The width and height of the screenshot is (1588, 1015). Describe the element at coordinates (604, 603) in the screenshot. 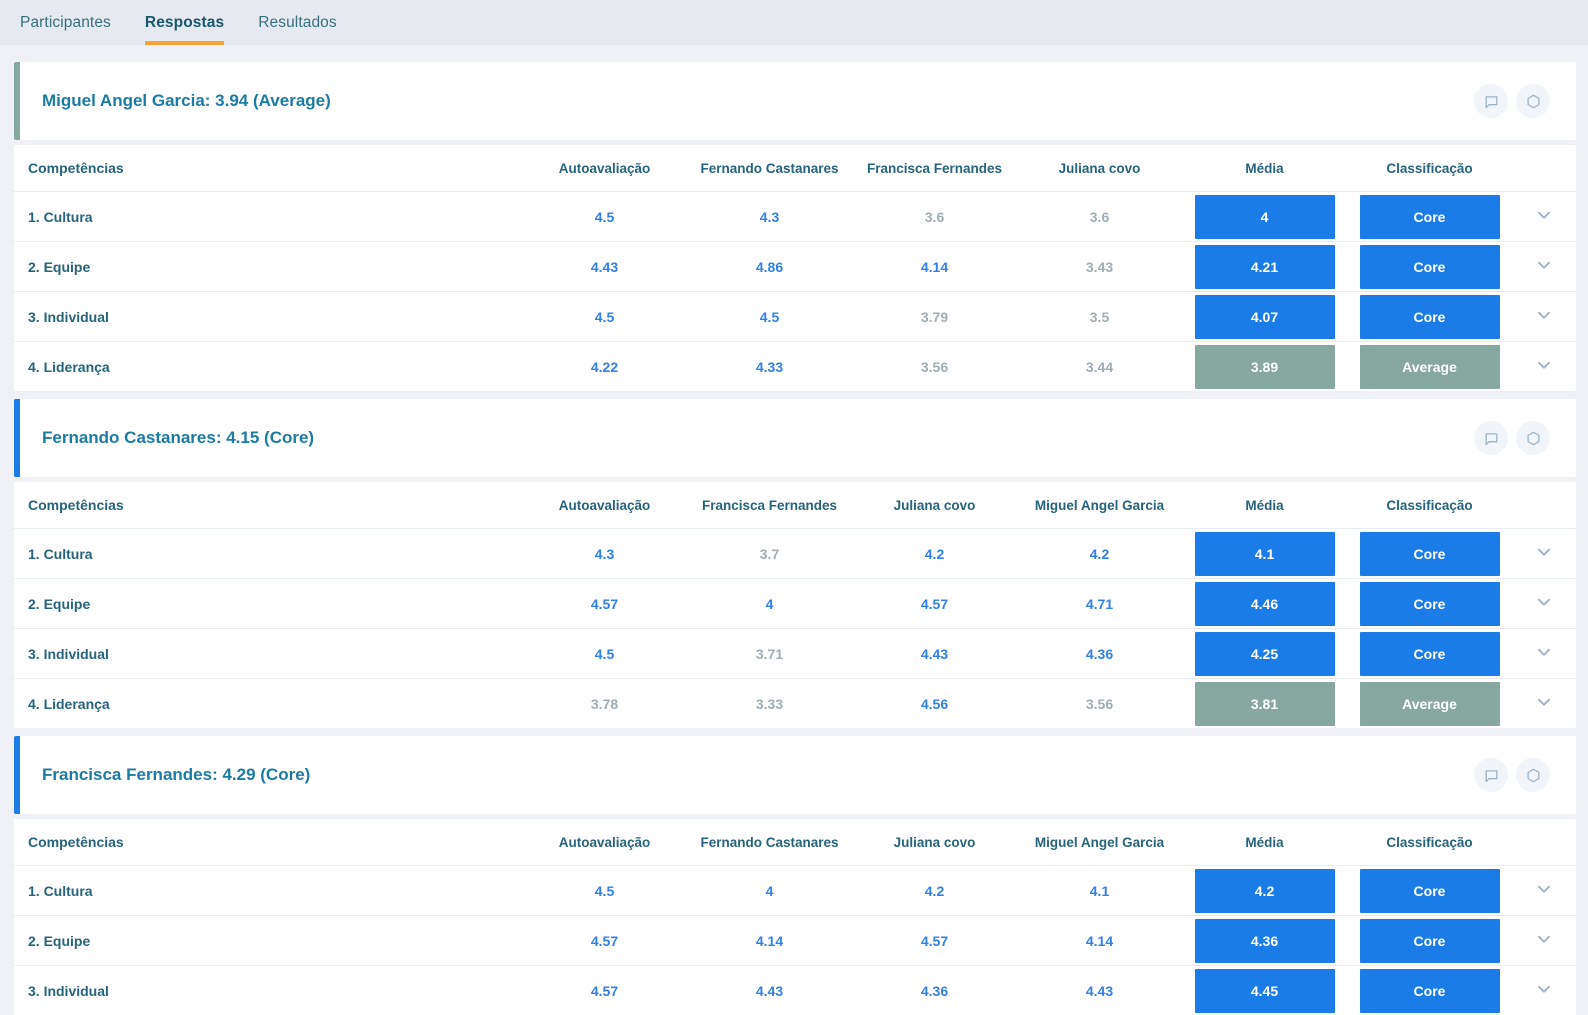

I see `score-cell: 4.57` at that location.